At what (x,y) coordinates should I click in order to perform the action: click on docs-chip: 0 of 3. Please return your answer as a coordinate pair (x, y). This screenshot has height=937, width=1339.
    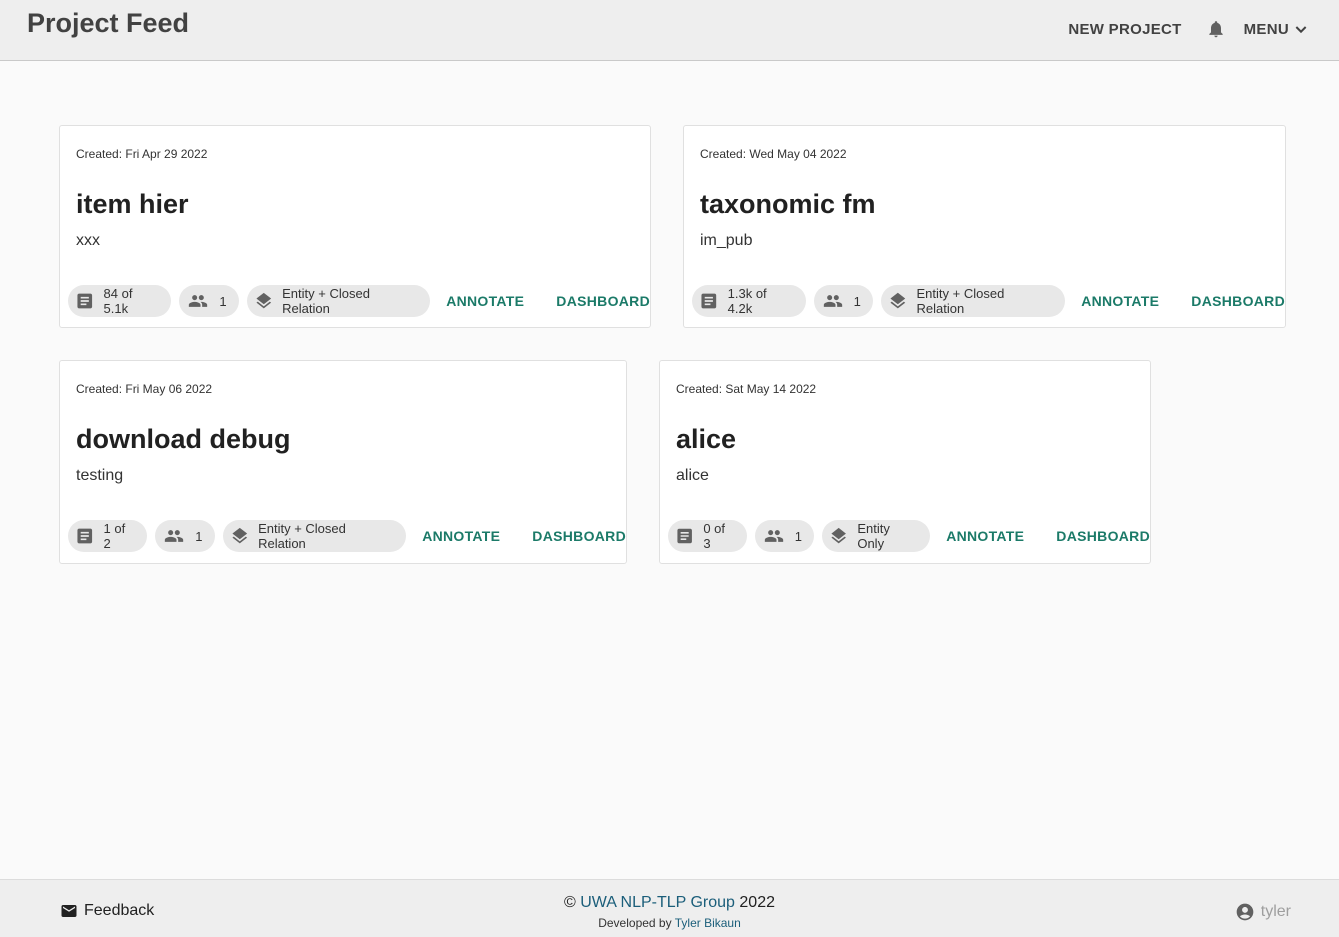
    Looking at the image, I should click on (707, 536).